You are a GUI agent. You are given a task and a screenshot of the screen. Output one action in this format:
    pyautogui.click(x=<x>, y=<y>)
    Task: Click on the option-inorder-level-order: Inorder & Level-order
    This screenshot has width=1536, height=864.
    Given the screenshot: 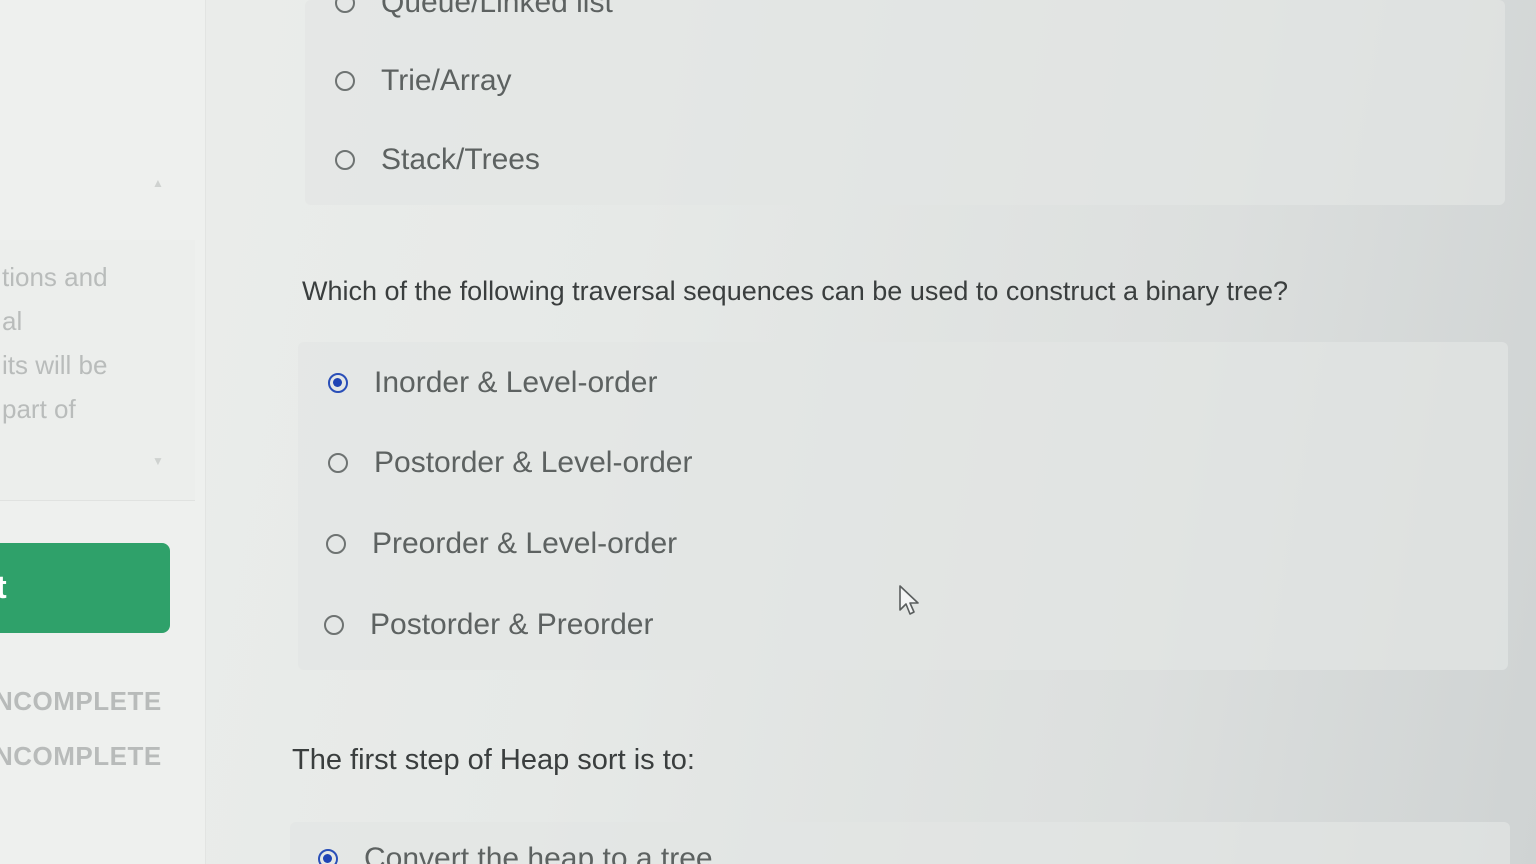 What is the action you would take?
    pyautogui.click(x=492, y=383)
    